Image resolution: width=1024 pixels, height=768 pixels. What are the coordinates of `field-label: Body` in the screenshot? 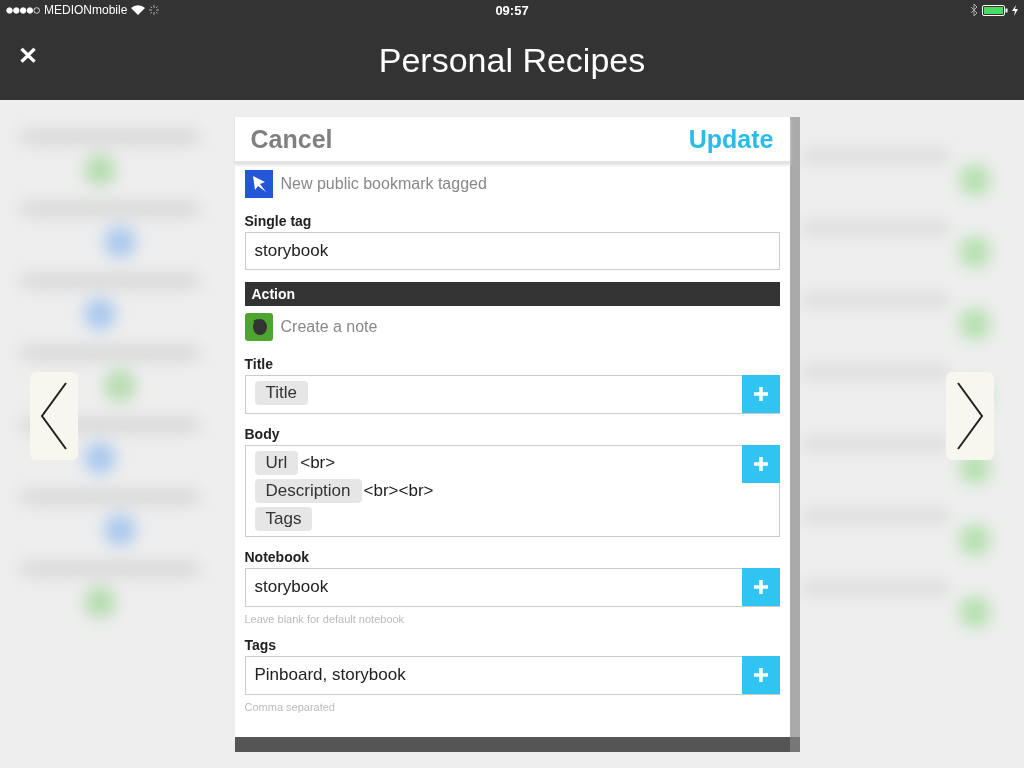 It's located at (262, 434).